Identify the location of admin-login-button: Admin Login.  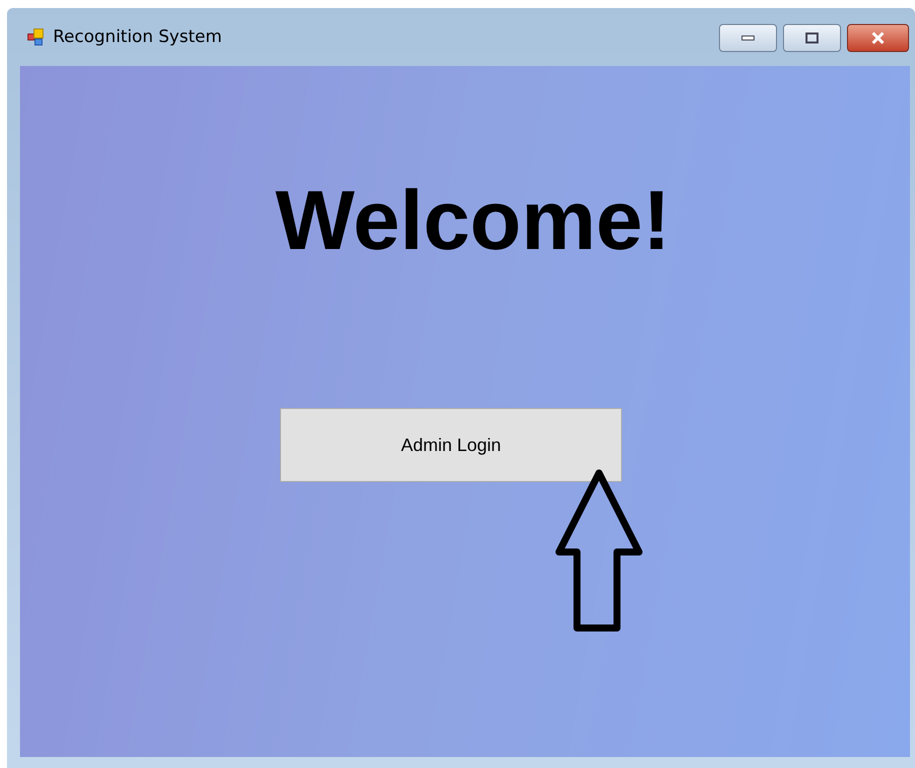
(451, 445).